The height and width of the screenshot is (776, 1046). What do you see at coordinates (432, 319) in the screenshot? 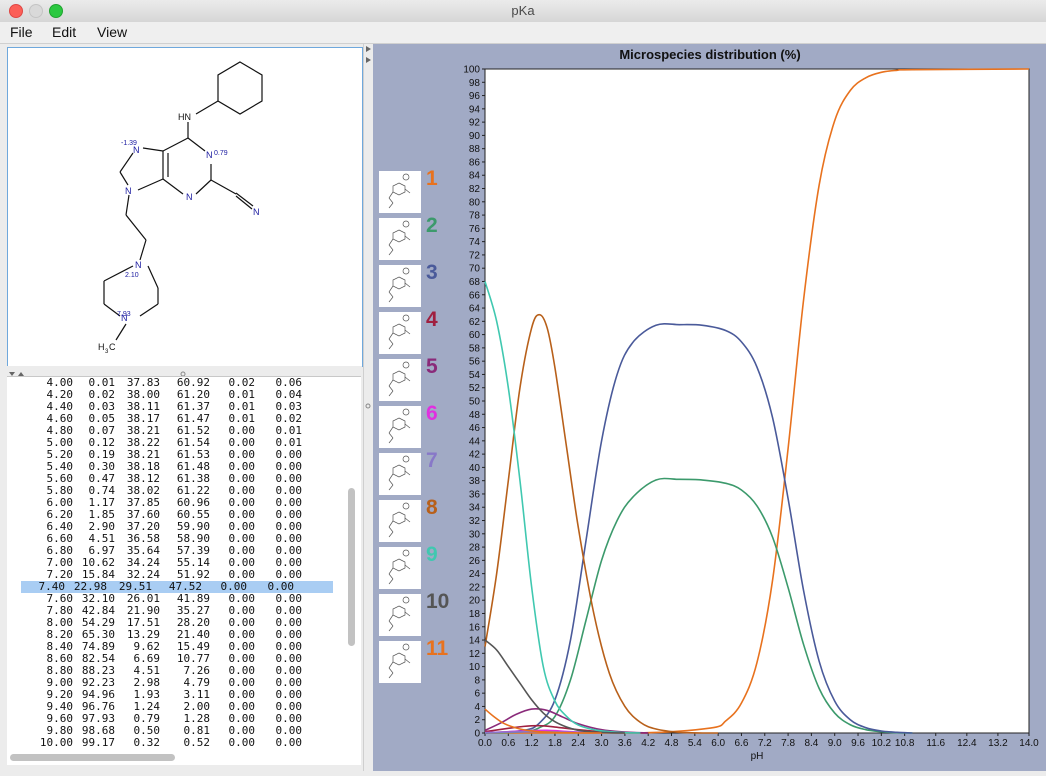
I see `microspecies-label: 4` at bounding box center [432, 319].